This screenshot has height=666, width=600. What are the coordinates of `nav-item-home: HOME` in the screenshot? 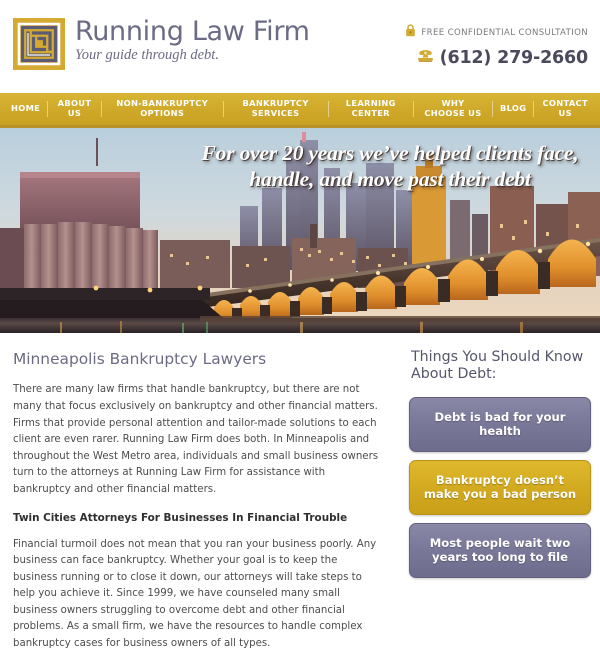 It's located at (25, 109).